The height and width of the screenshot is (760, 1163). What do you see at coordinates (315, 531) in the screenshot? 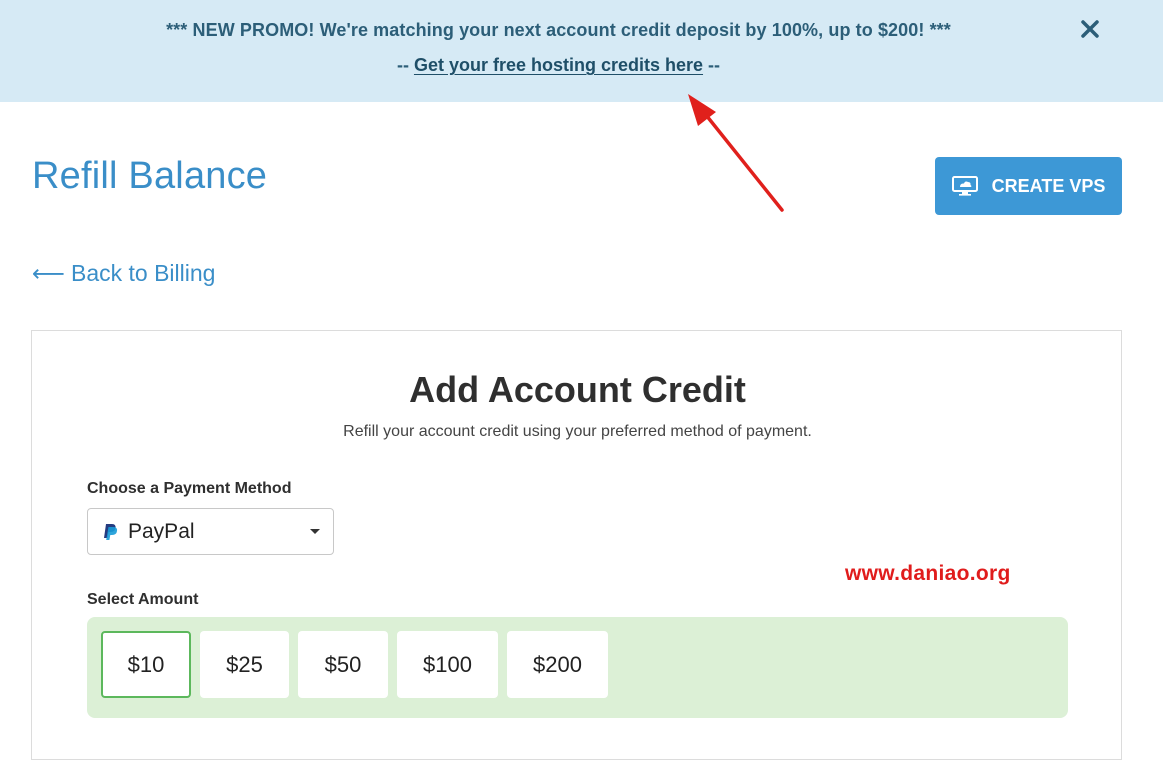
I see `chevron-down-icon` at bounding box center [315, 531].